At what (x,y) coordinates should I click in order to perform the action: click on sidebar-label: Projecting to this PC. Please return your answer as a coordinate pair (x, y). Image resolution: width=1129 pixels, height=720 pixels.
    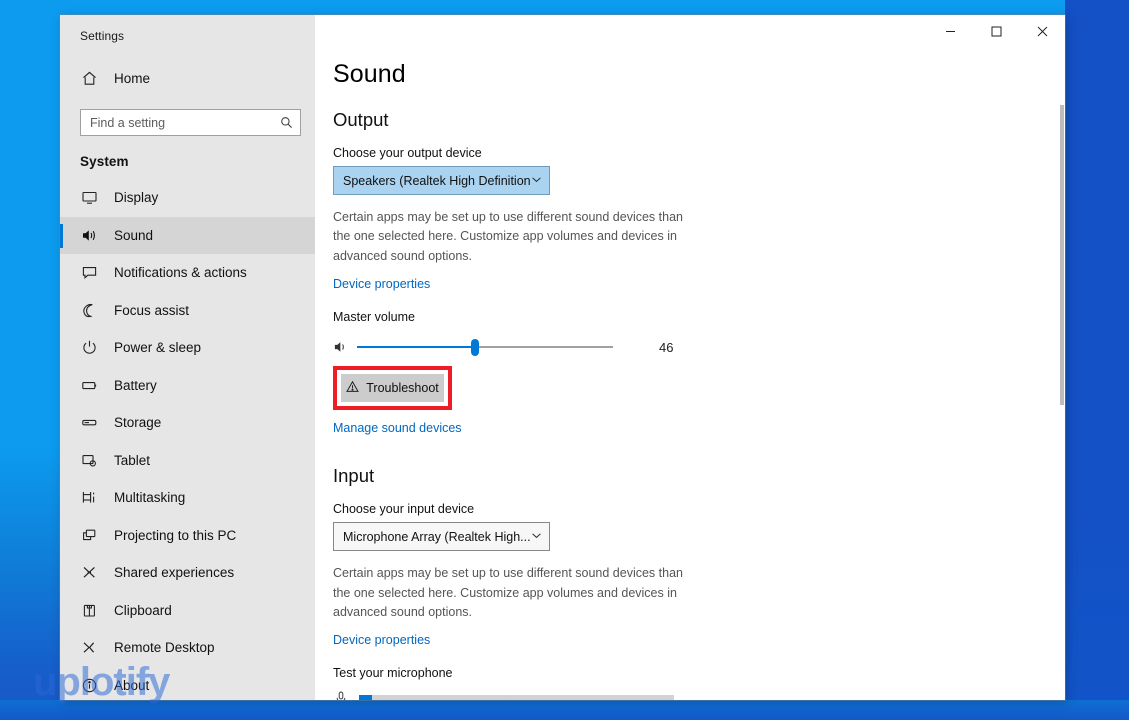
    Looking at the image, I should click on (175, 535).